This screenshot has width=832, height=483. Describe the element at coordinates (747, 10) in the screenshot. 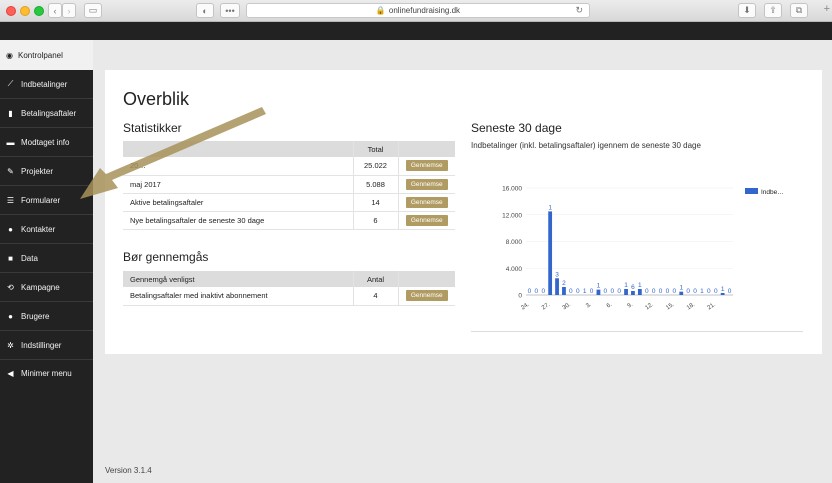

I see `download-icon: ⬇` at that location.